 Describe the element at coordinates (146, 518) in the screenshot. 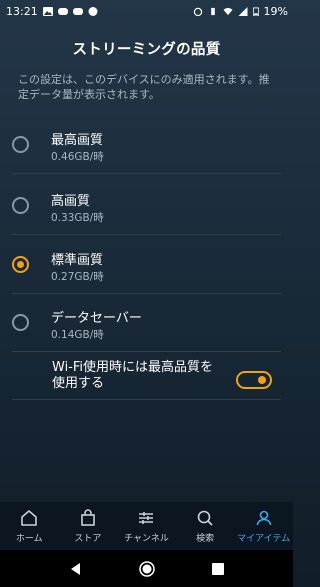

I see `channels-icon` at that location.